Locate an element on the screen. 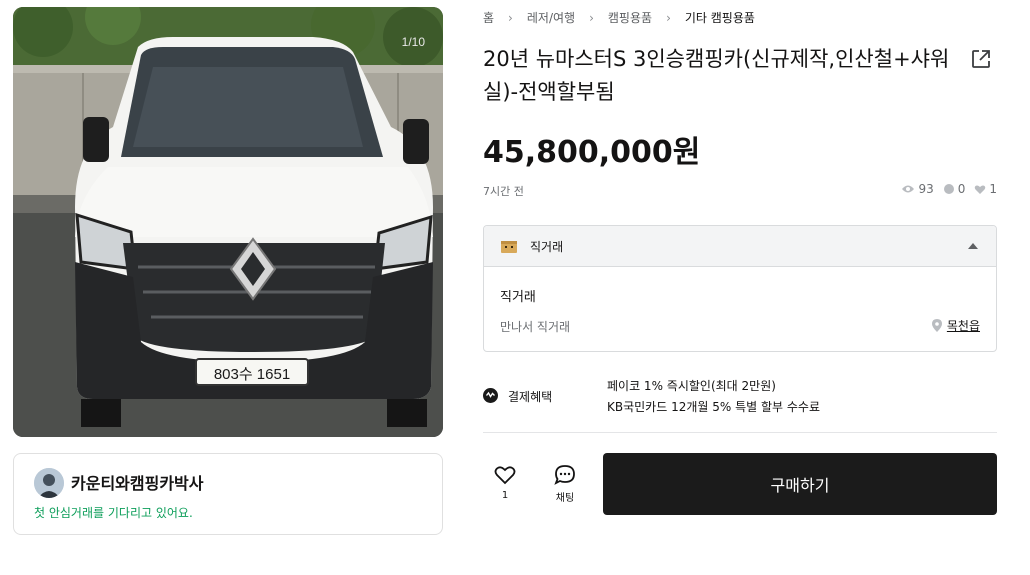 The width and height of the screenshot is (1030, 575). breadcrumb-home: 홈 is located at coordinates (488, 17).